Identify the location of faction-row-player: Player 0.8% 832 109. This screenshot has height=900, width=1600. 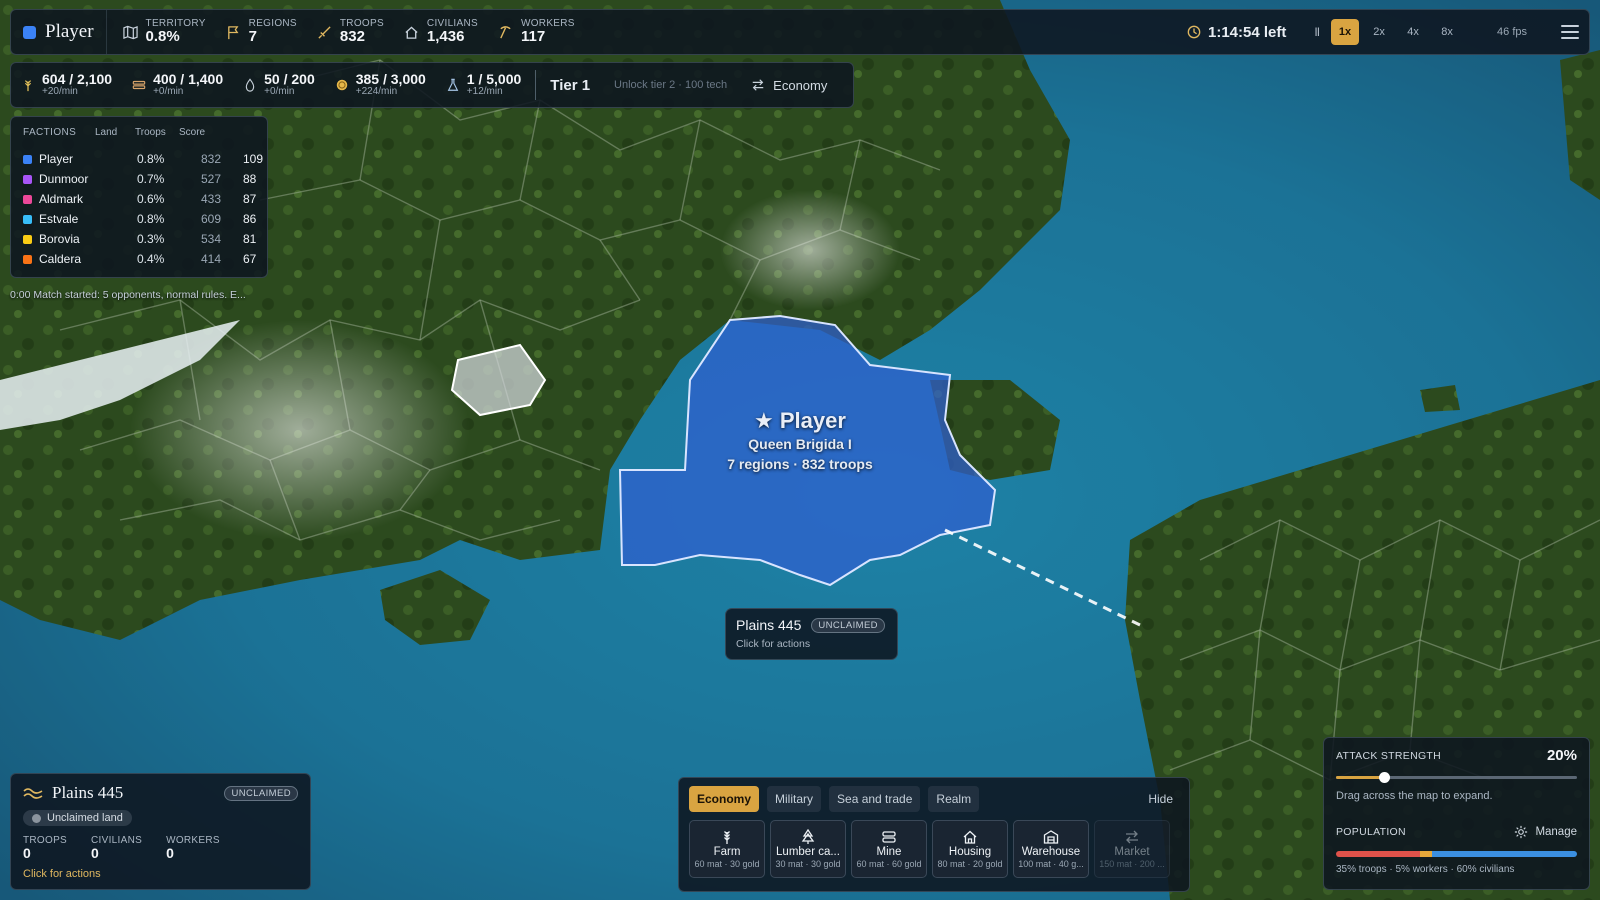
(143, 159).